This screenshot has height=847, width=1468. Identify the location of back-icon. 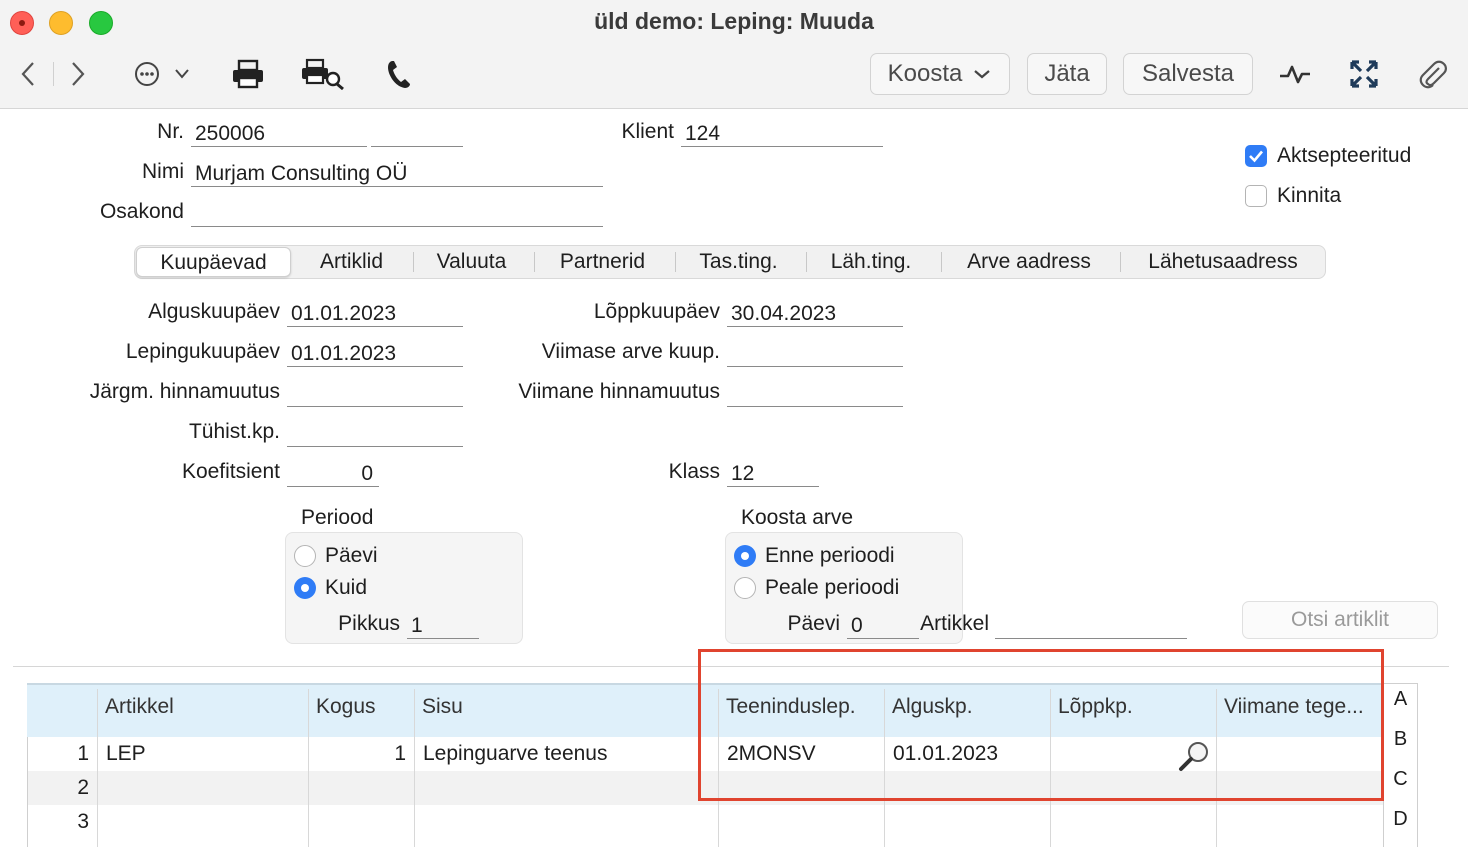
(27, 74).